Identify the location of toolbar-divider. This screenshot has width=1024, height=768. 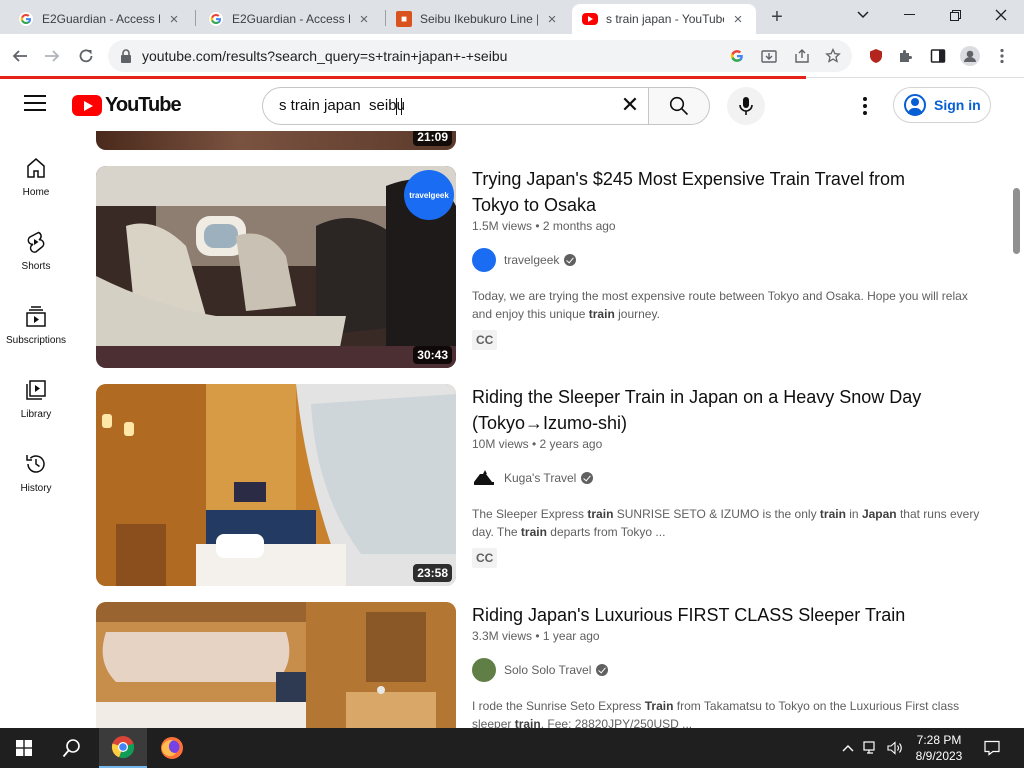
(915, 77).